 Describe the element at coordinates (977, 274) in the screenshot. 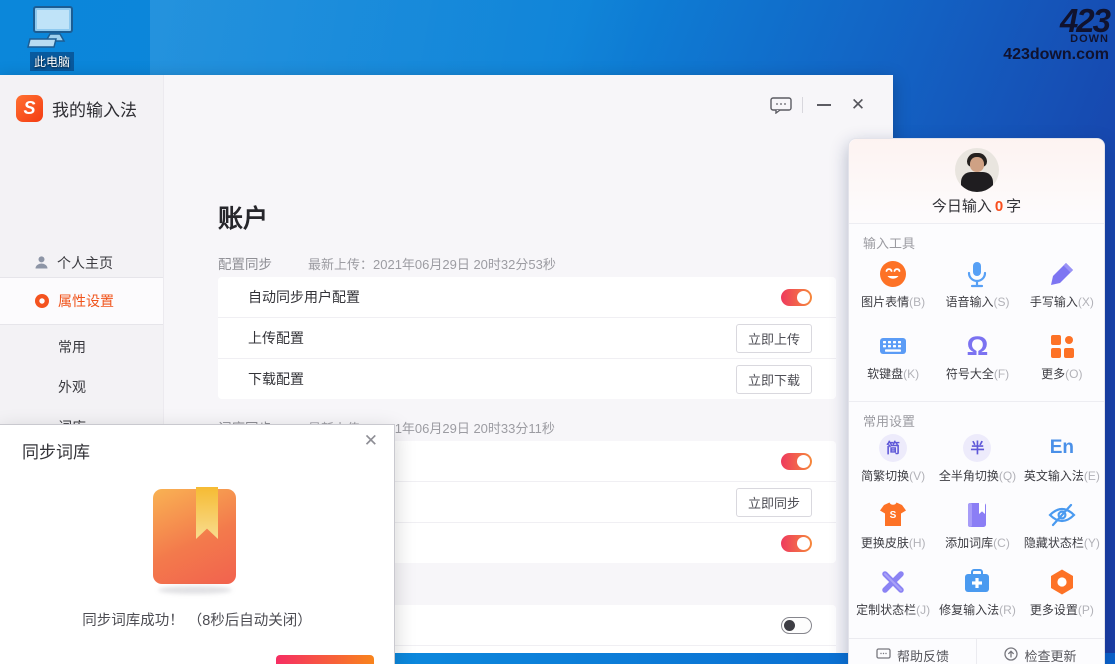

I see `microphone-icon` at that location.